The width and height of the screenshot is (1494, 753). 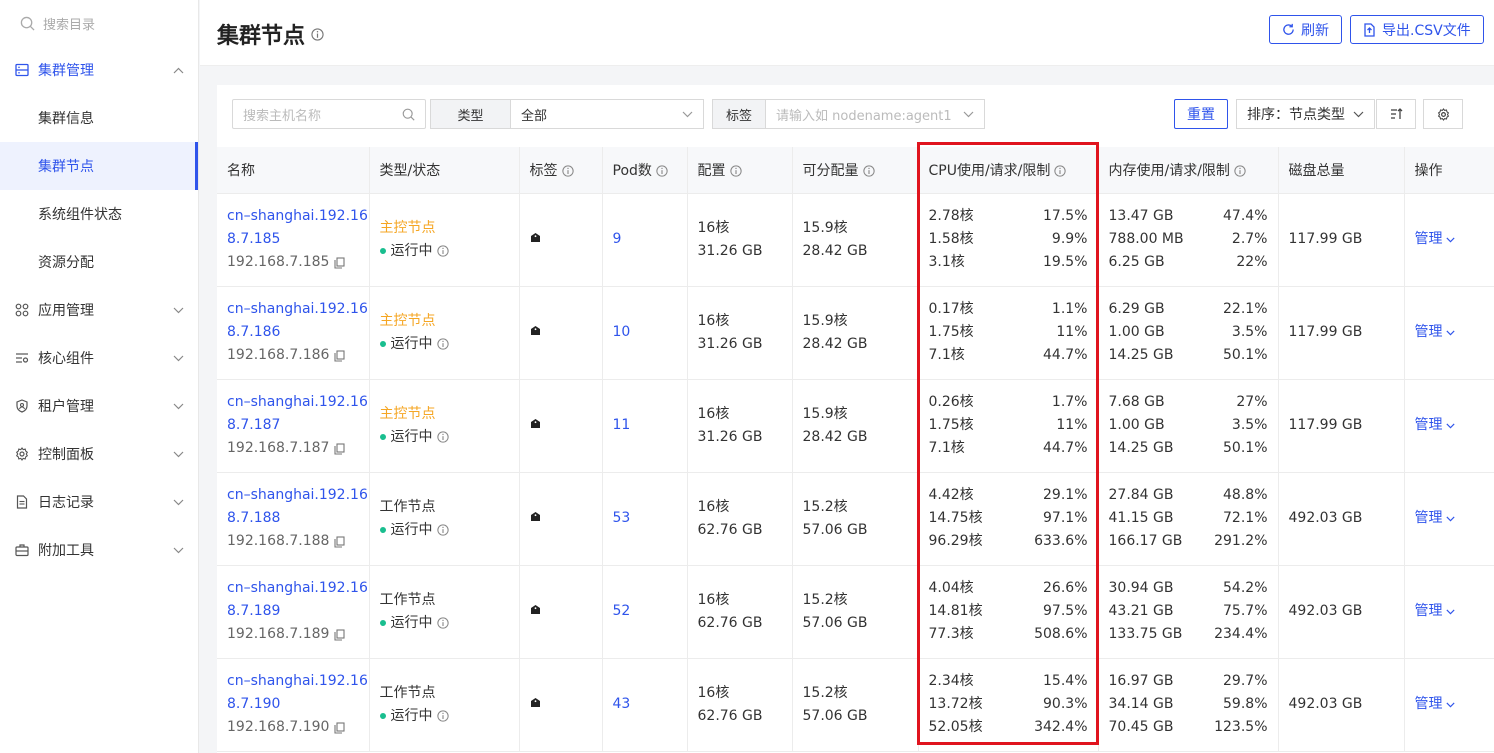 What do you see at coordinates (864, 116) in the screenshot?
I see `tag-filter-placeholder: 请输入如 nodename:agent1` at bounding box center [864, 116].